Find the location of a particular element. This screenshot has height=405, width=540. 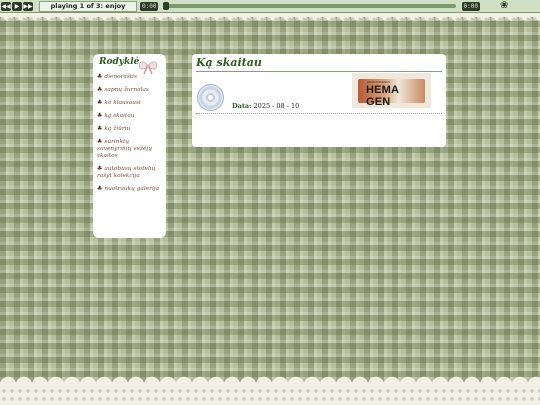

sidebar-item-label: ko klausausi is located at coordinates (122, 103).